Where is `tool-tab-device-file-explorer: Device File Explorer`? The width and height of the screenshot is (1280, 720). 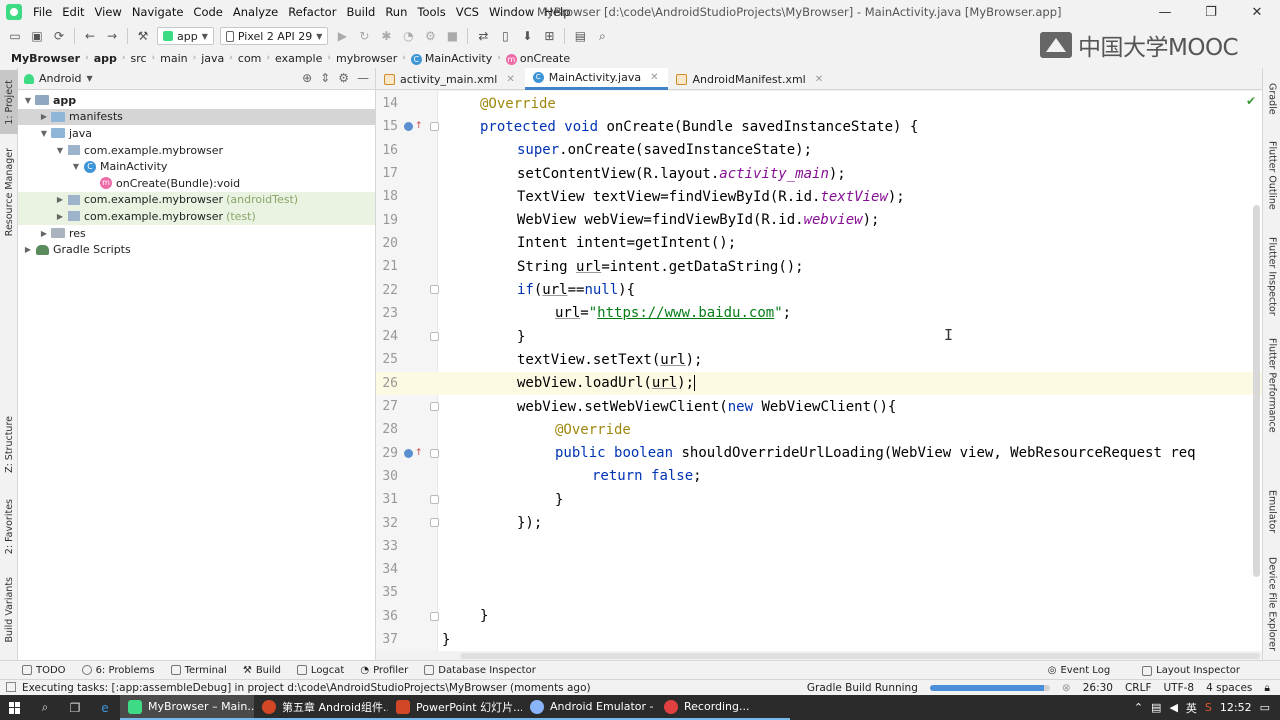
tool-tab-device-file-explorer: Device File Explorer is located at coordinates (1271, 604).